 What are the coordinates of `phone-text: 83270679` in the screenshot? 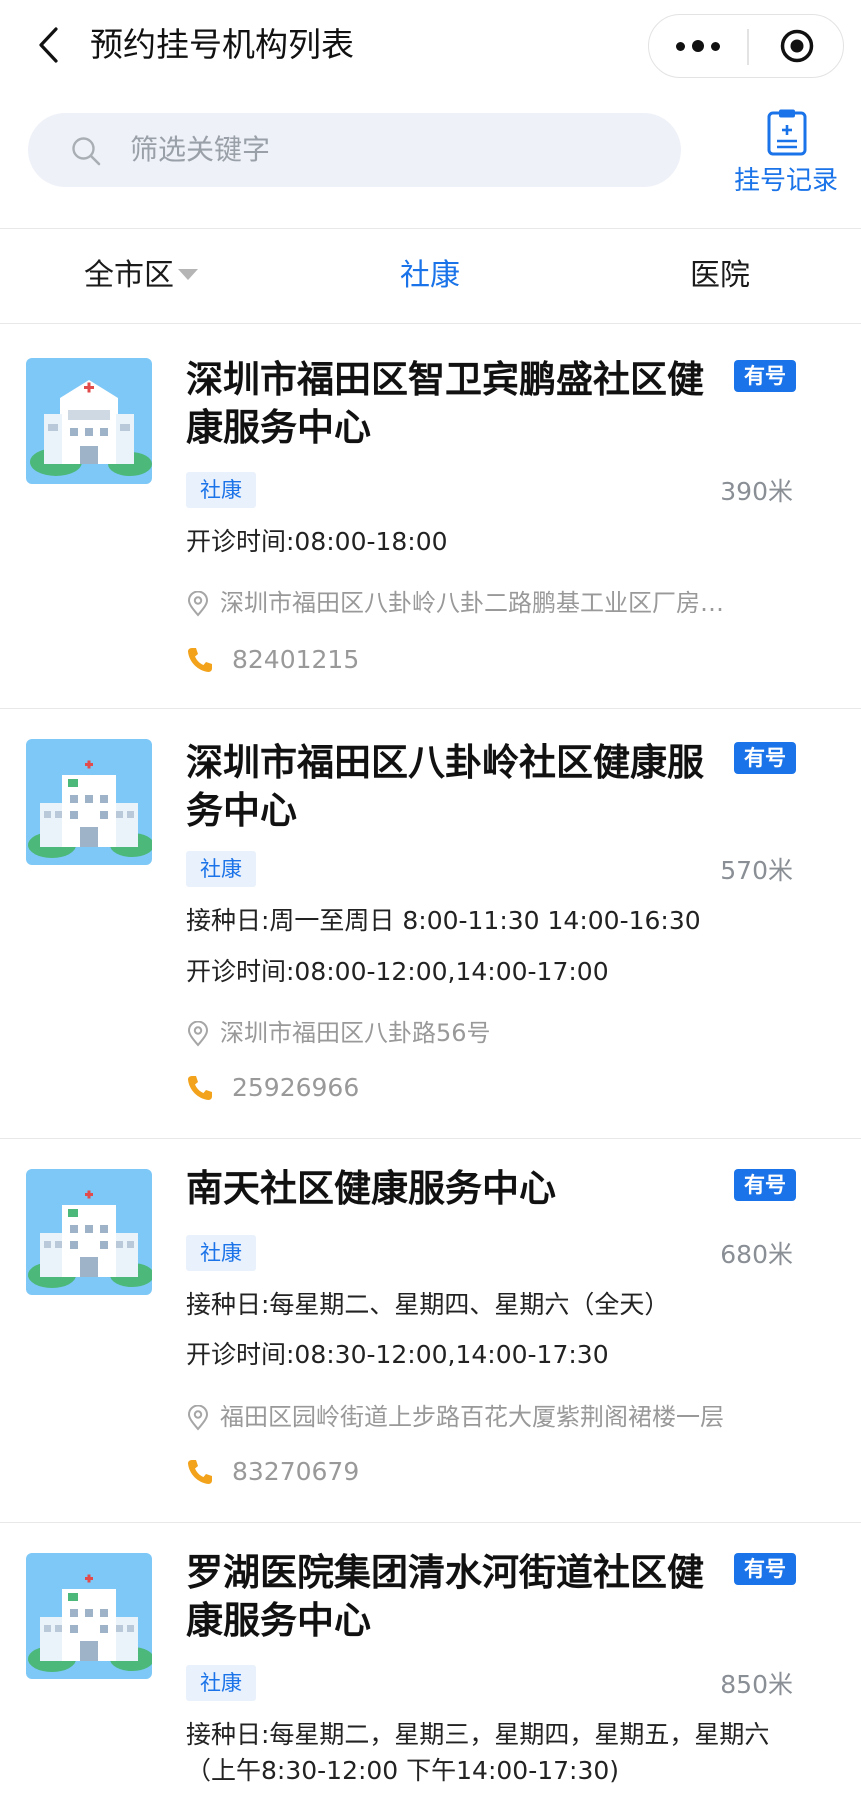 It's located at (296, 1471).